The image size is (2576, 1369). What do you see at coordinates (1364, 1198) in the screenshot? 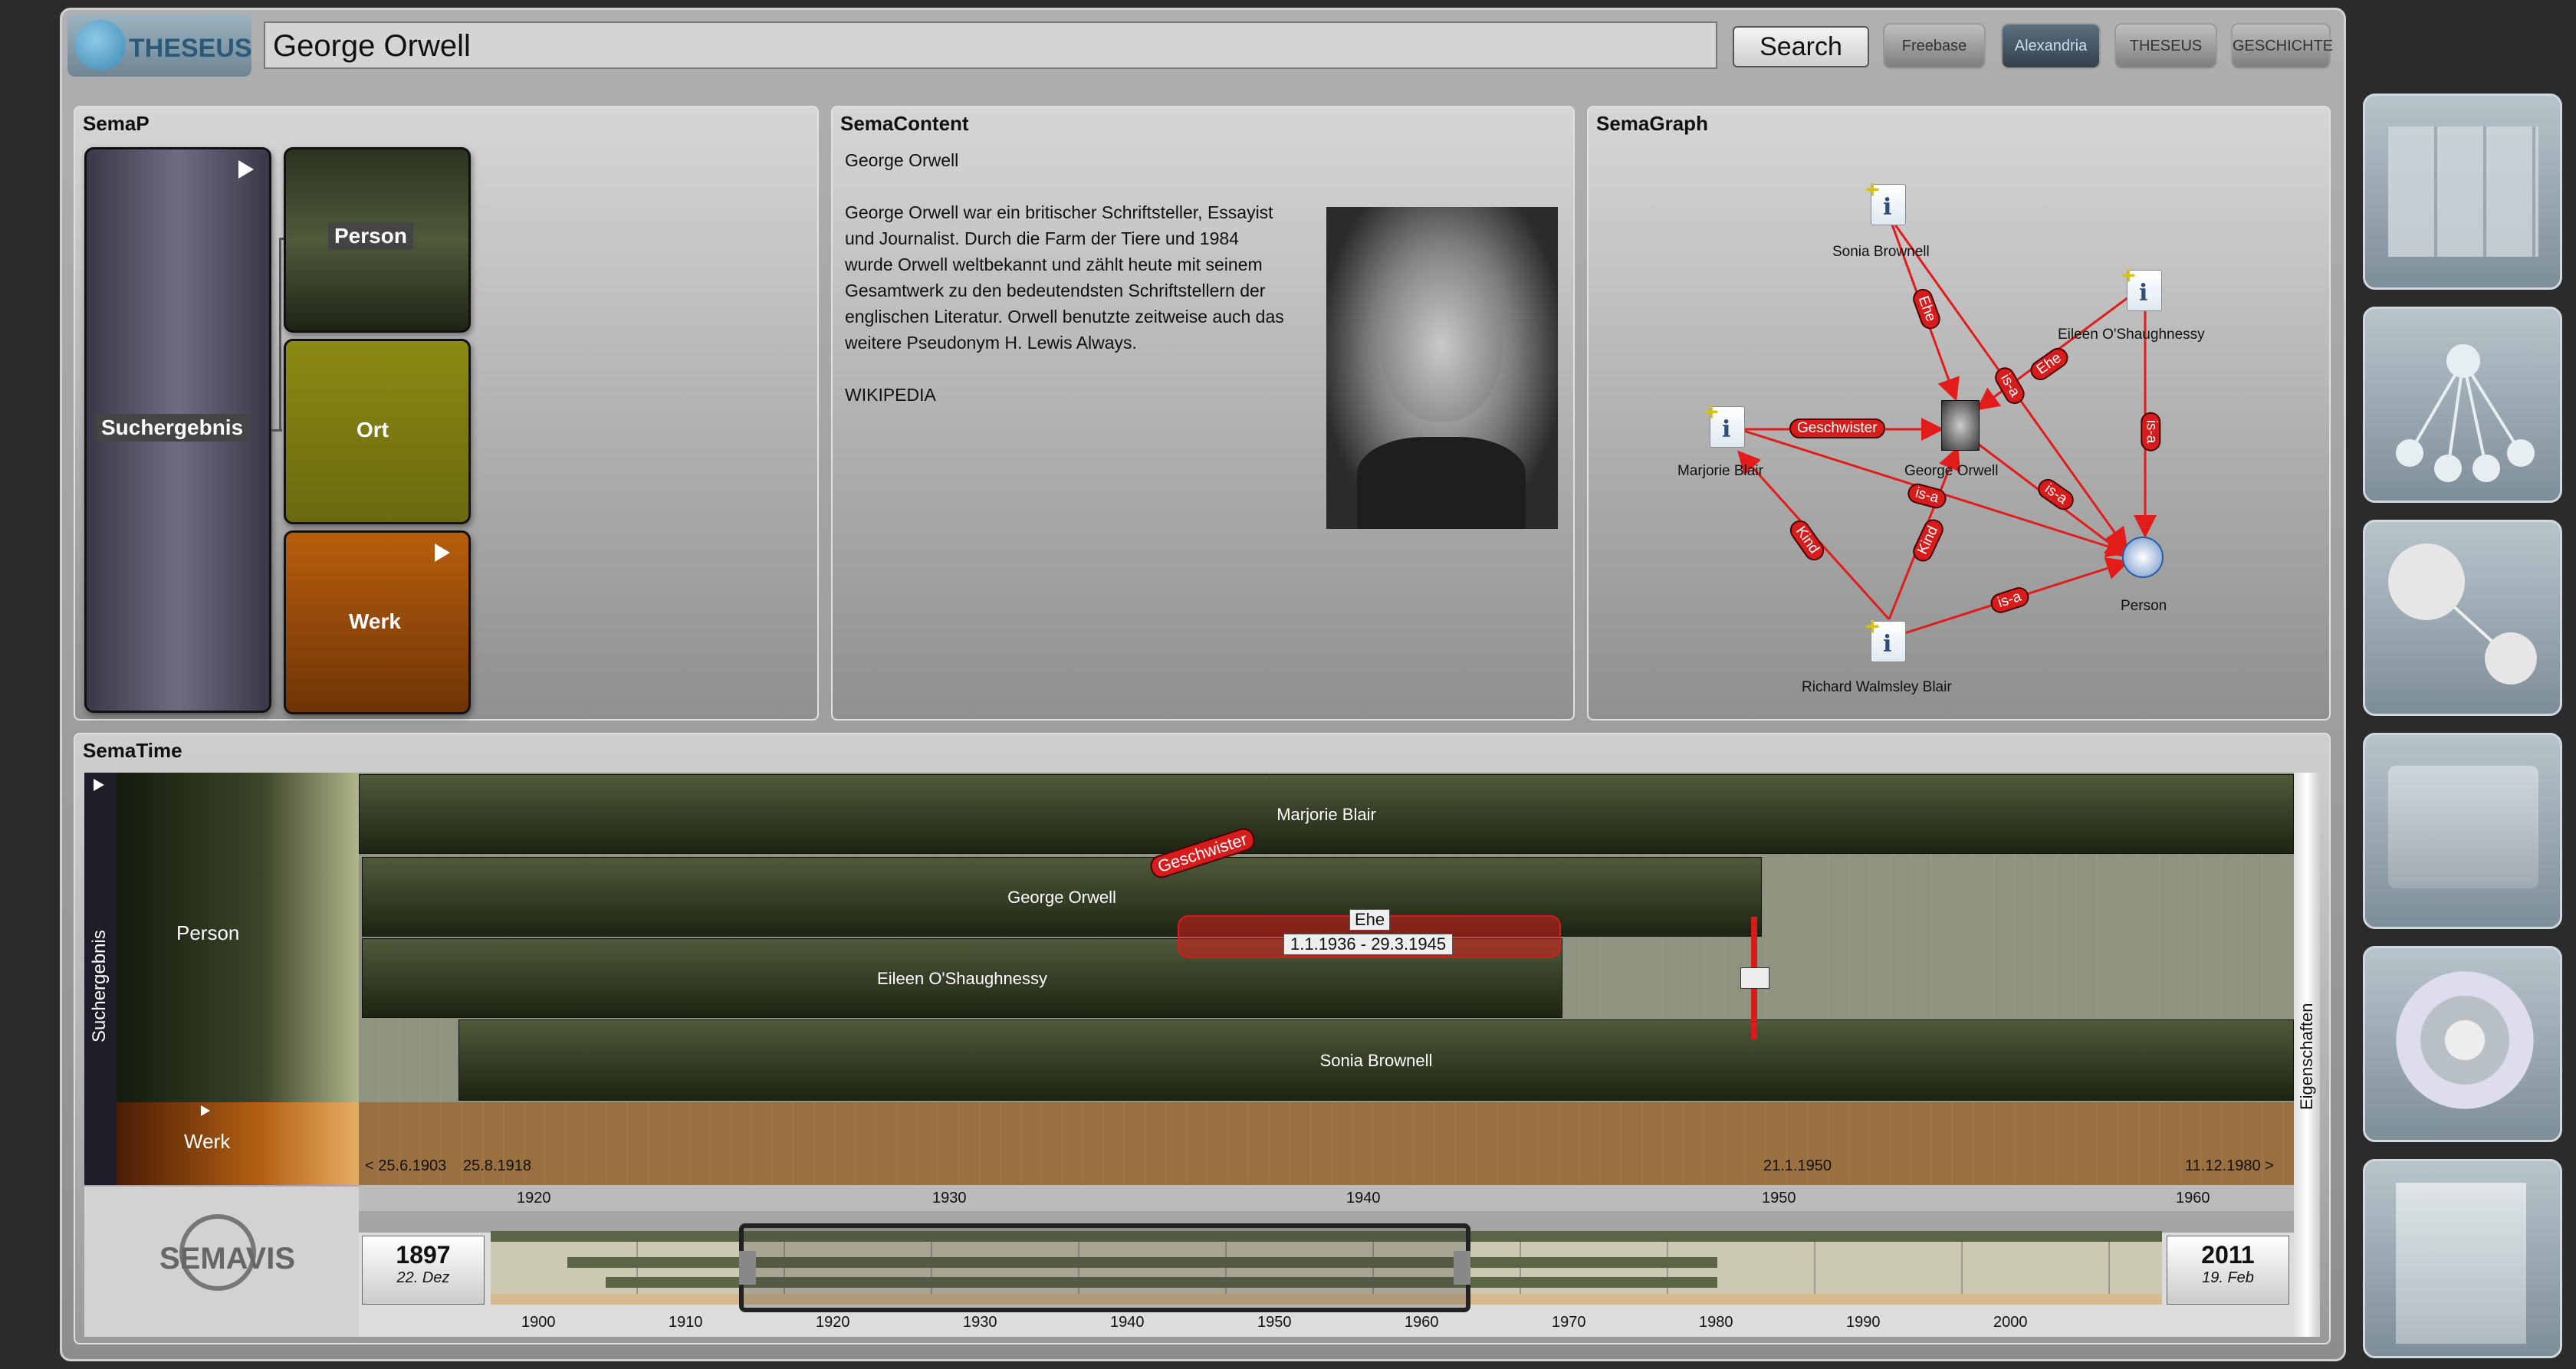
I see `axis-tick: 1940` at bounding box center [1364, 1198].